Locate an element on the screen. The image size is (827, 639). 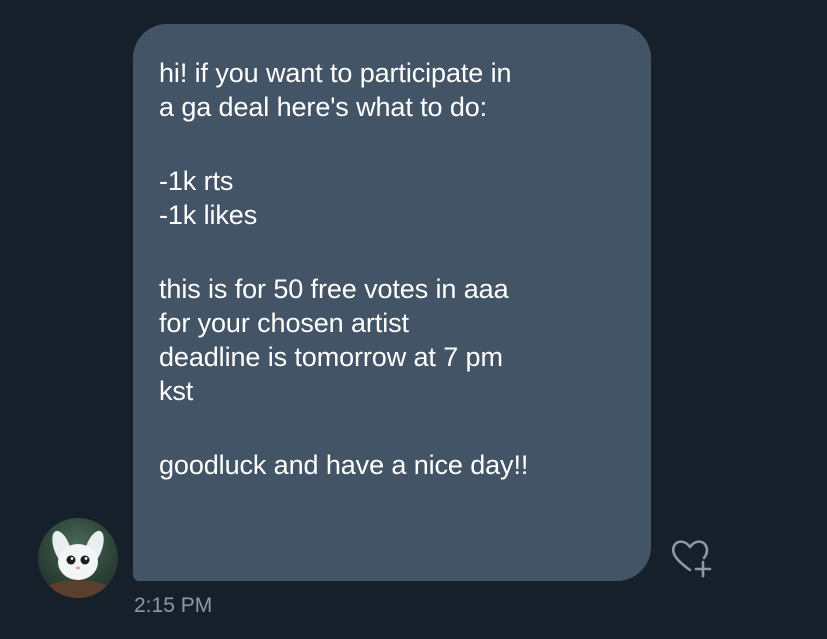
message-line: for your chosen artist is located at coordinates (284, 323).